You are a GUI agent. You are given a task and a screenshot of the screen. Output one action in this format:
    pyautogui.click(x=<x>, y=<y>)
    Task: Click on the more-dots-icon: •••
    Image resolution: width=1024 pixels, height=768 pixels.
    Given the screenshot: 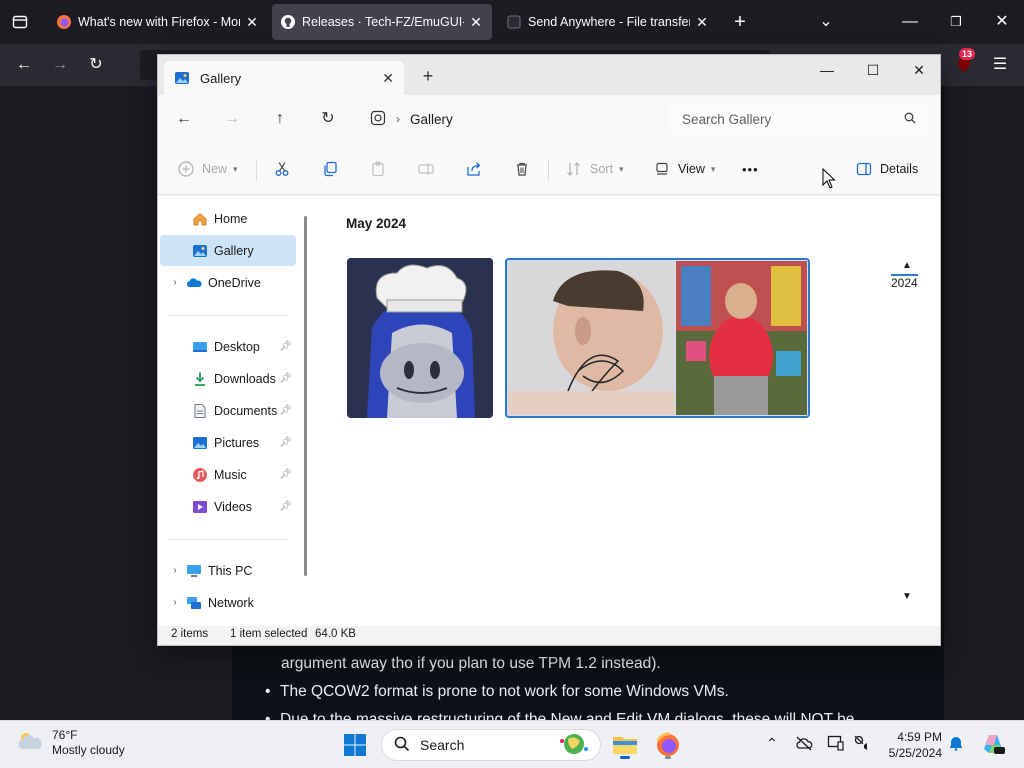 What is the action you would take?
    pyautogui.click(x=750, y=169)
    